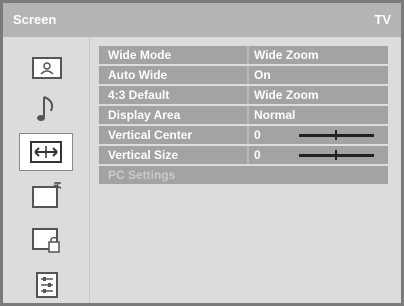  I want to click on menu-label: 4:3 Default, so click(139, 95).